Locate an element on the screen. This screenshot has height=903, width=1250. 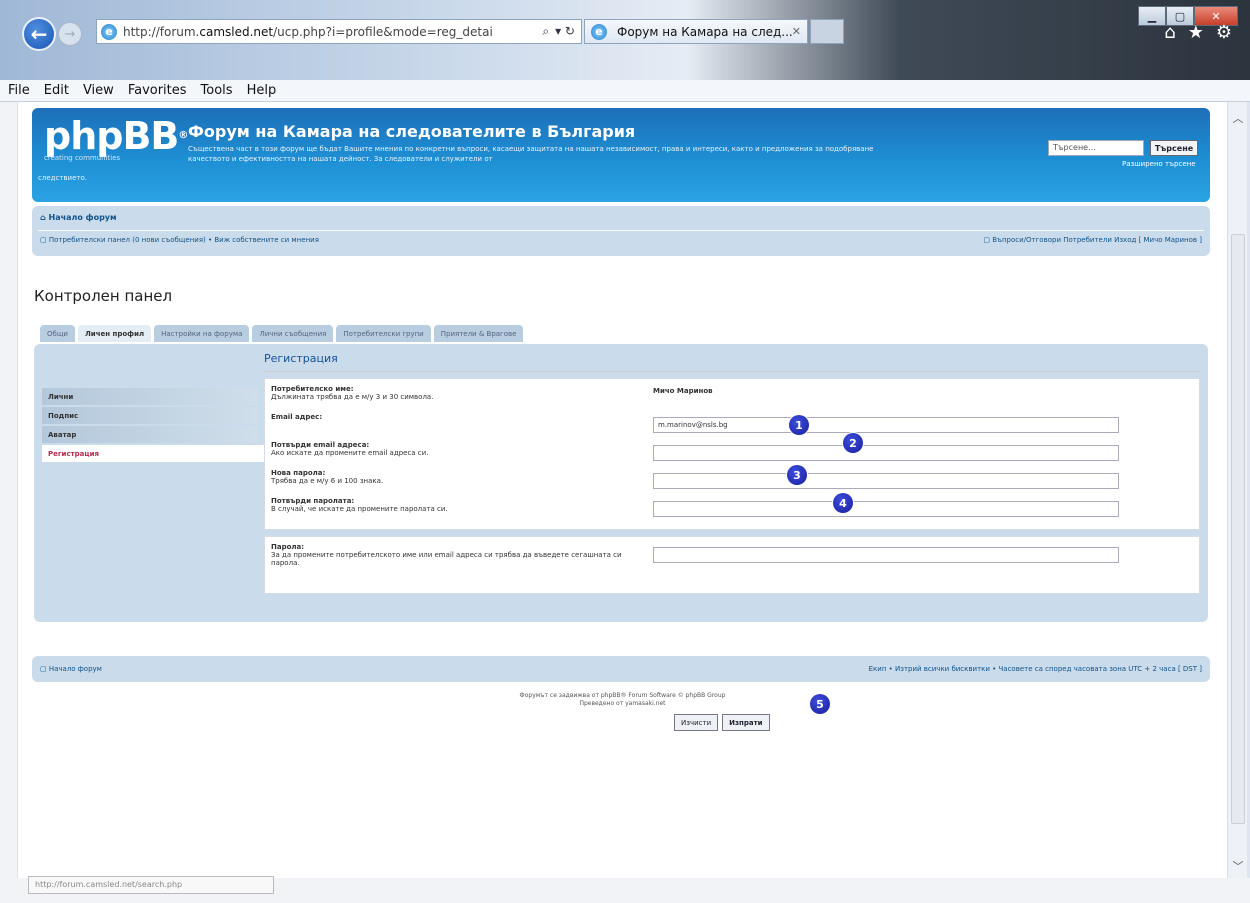
tab-friends-foes: Приятели & Врагове is located at coordinates (478, 333).